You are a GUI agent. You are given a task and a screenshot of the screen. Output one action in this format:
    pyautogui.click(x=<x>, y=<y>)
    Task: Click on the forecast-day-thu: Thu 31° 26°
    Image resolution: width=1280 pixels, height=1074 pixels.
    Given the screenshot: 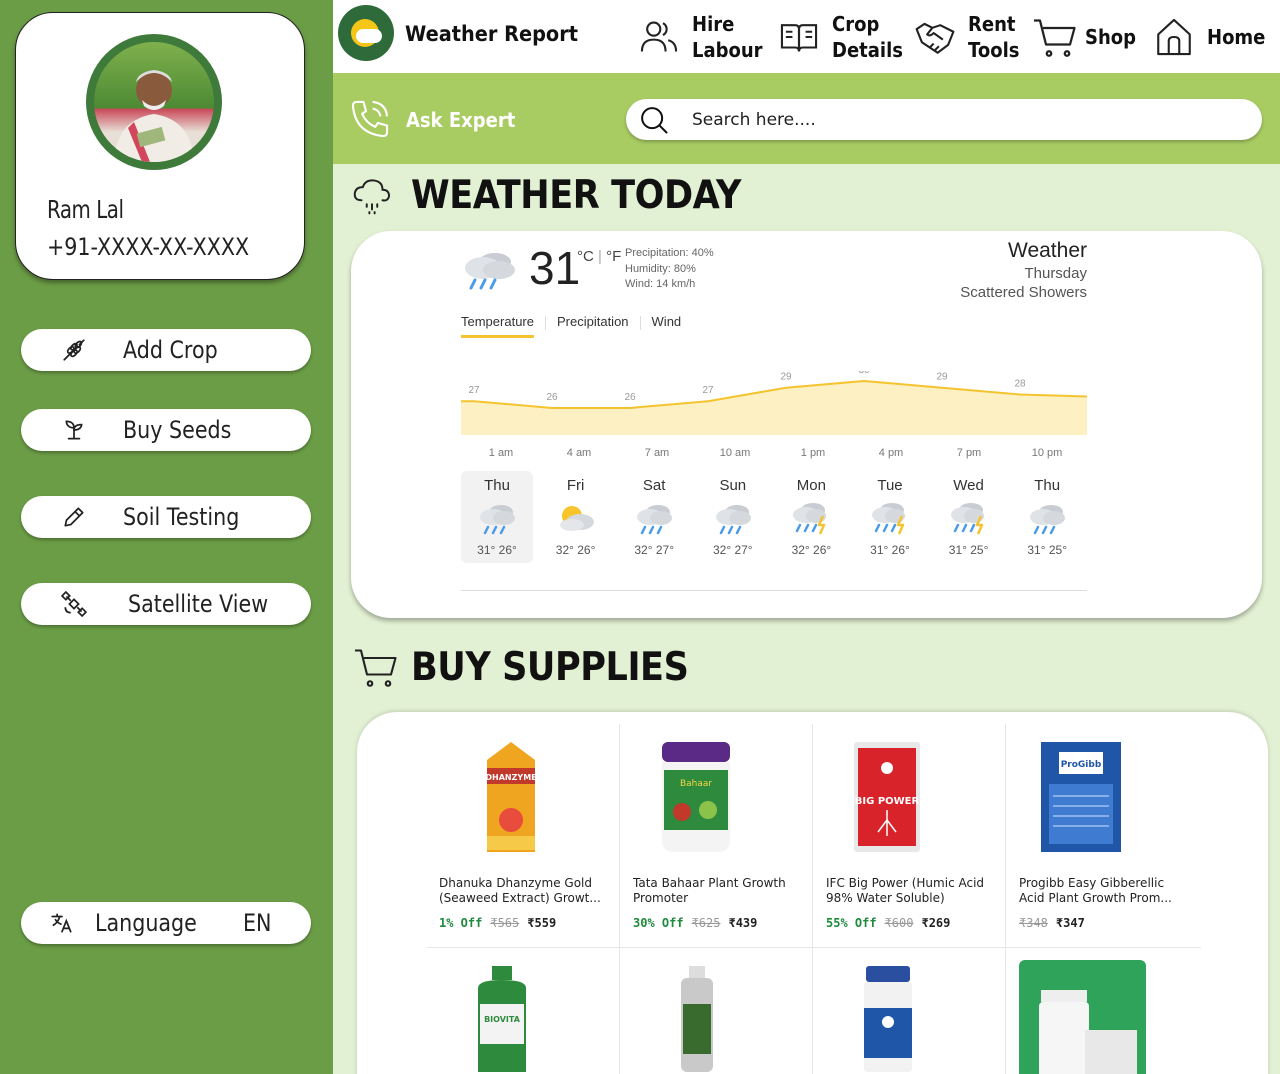 What is the action you would take?
    pyautogui.click(x=497, y=517)
    